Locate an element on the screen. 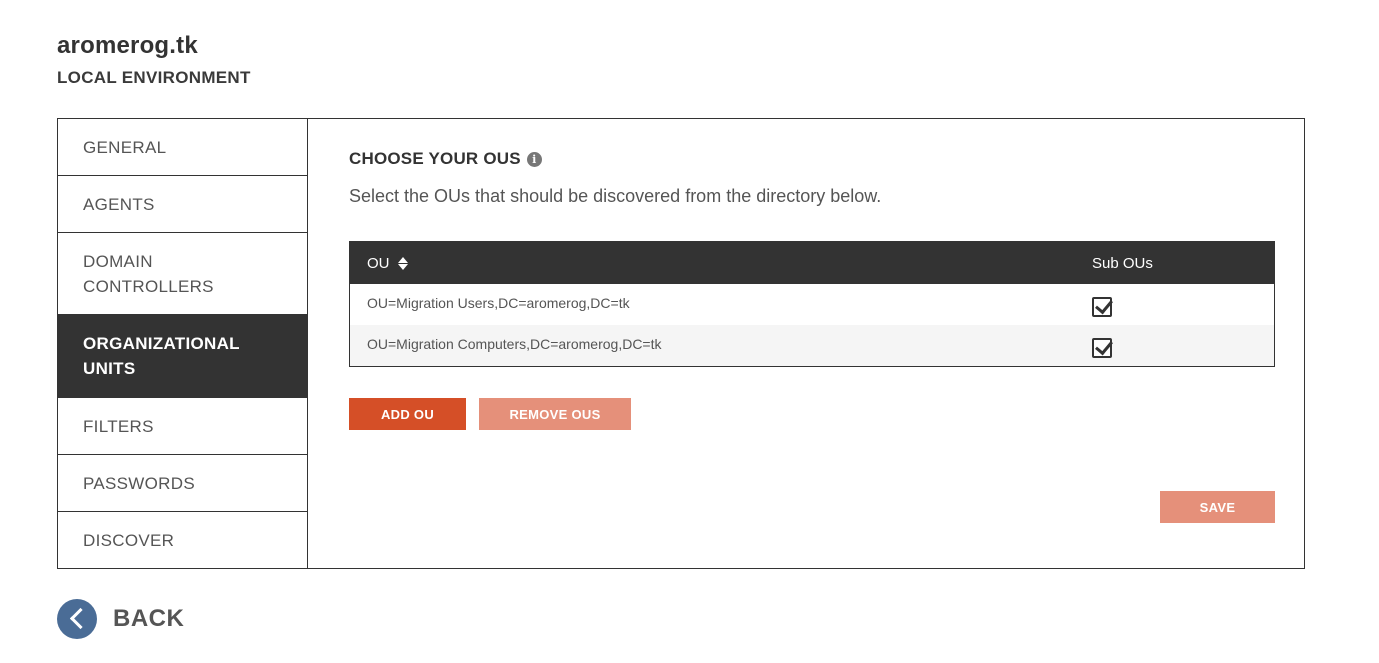  sidebar-item-passwords: PASSWORDS is located at coordinates (182, 483).